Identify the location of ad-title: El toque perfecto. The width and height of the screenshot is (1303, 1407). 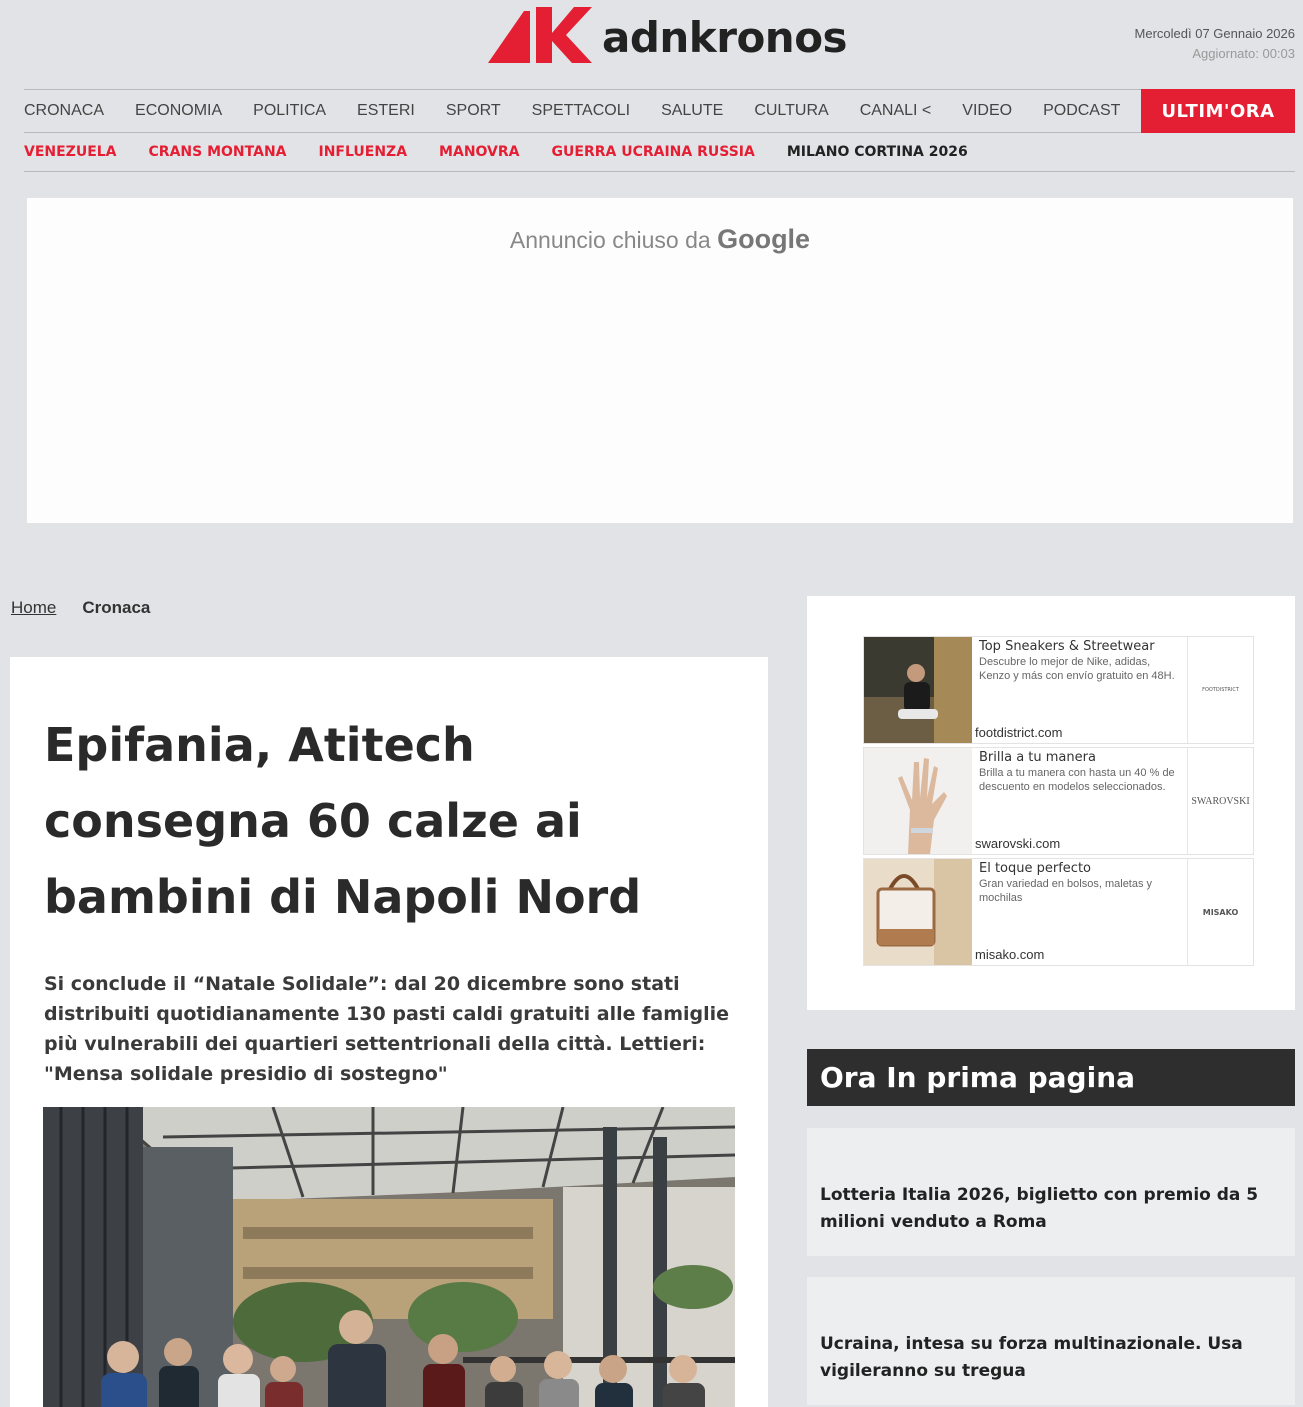
(1035, 868).